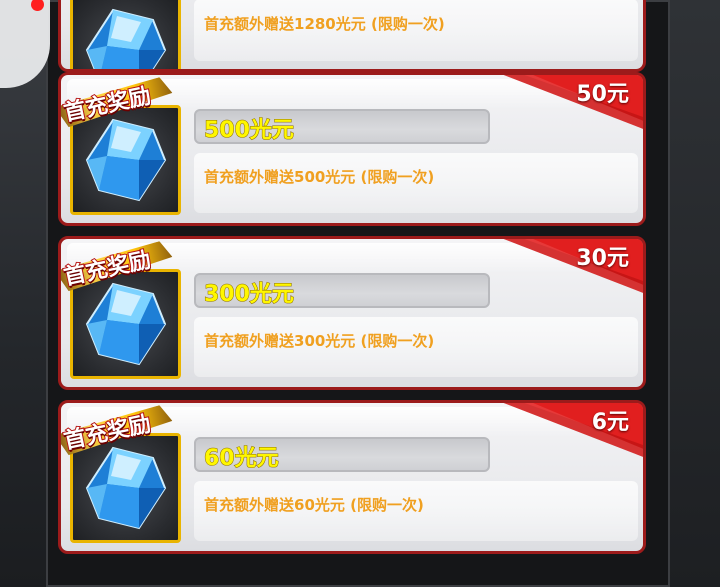 The image size is (720, 587). I want to click on item-description: 首充额外赠送1280光元 (限购一次), so click(324, 24).